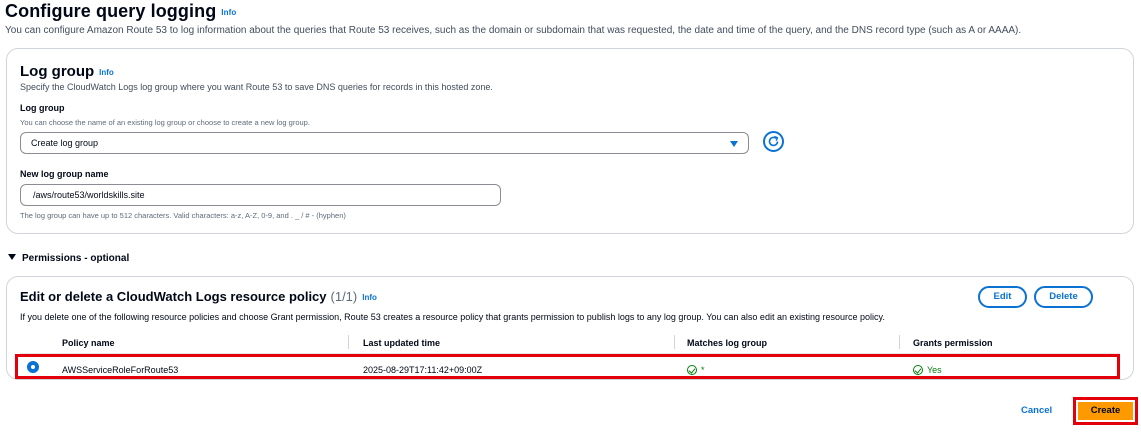  What do you see at coordinates (88, 343) in the screenshot?
I see `column-header-policy-name: Policy name` at bounding box center [88, 343].